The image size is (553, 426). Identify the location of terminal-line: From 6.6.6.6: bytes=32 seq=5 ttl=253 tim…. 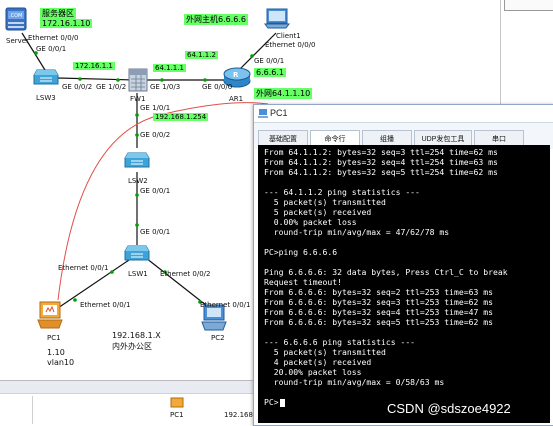
(379, 322).